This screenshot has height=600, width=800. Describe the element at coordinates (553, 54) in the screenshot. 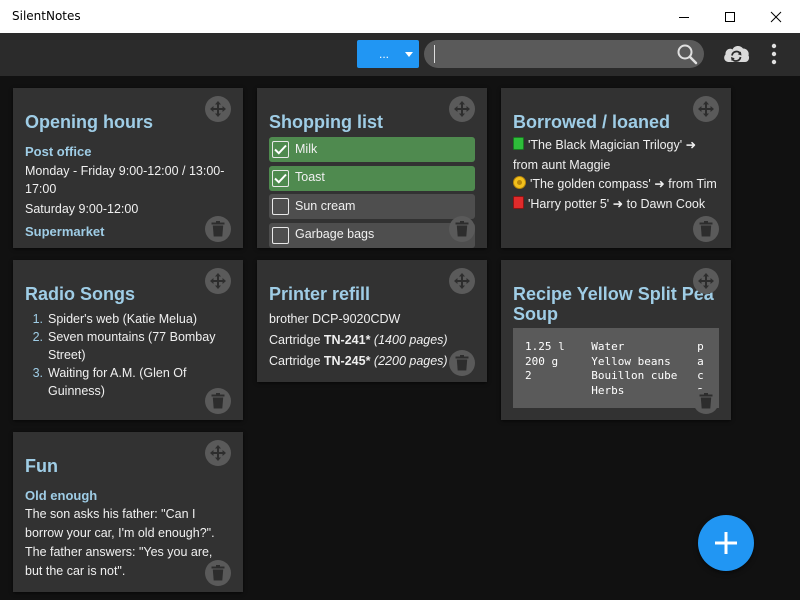

I see `search-input` at that location.